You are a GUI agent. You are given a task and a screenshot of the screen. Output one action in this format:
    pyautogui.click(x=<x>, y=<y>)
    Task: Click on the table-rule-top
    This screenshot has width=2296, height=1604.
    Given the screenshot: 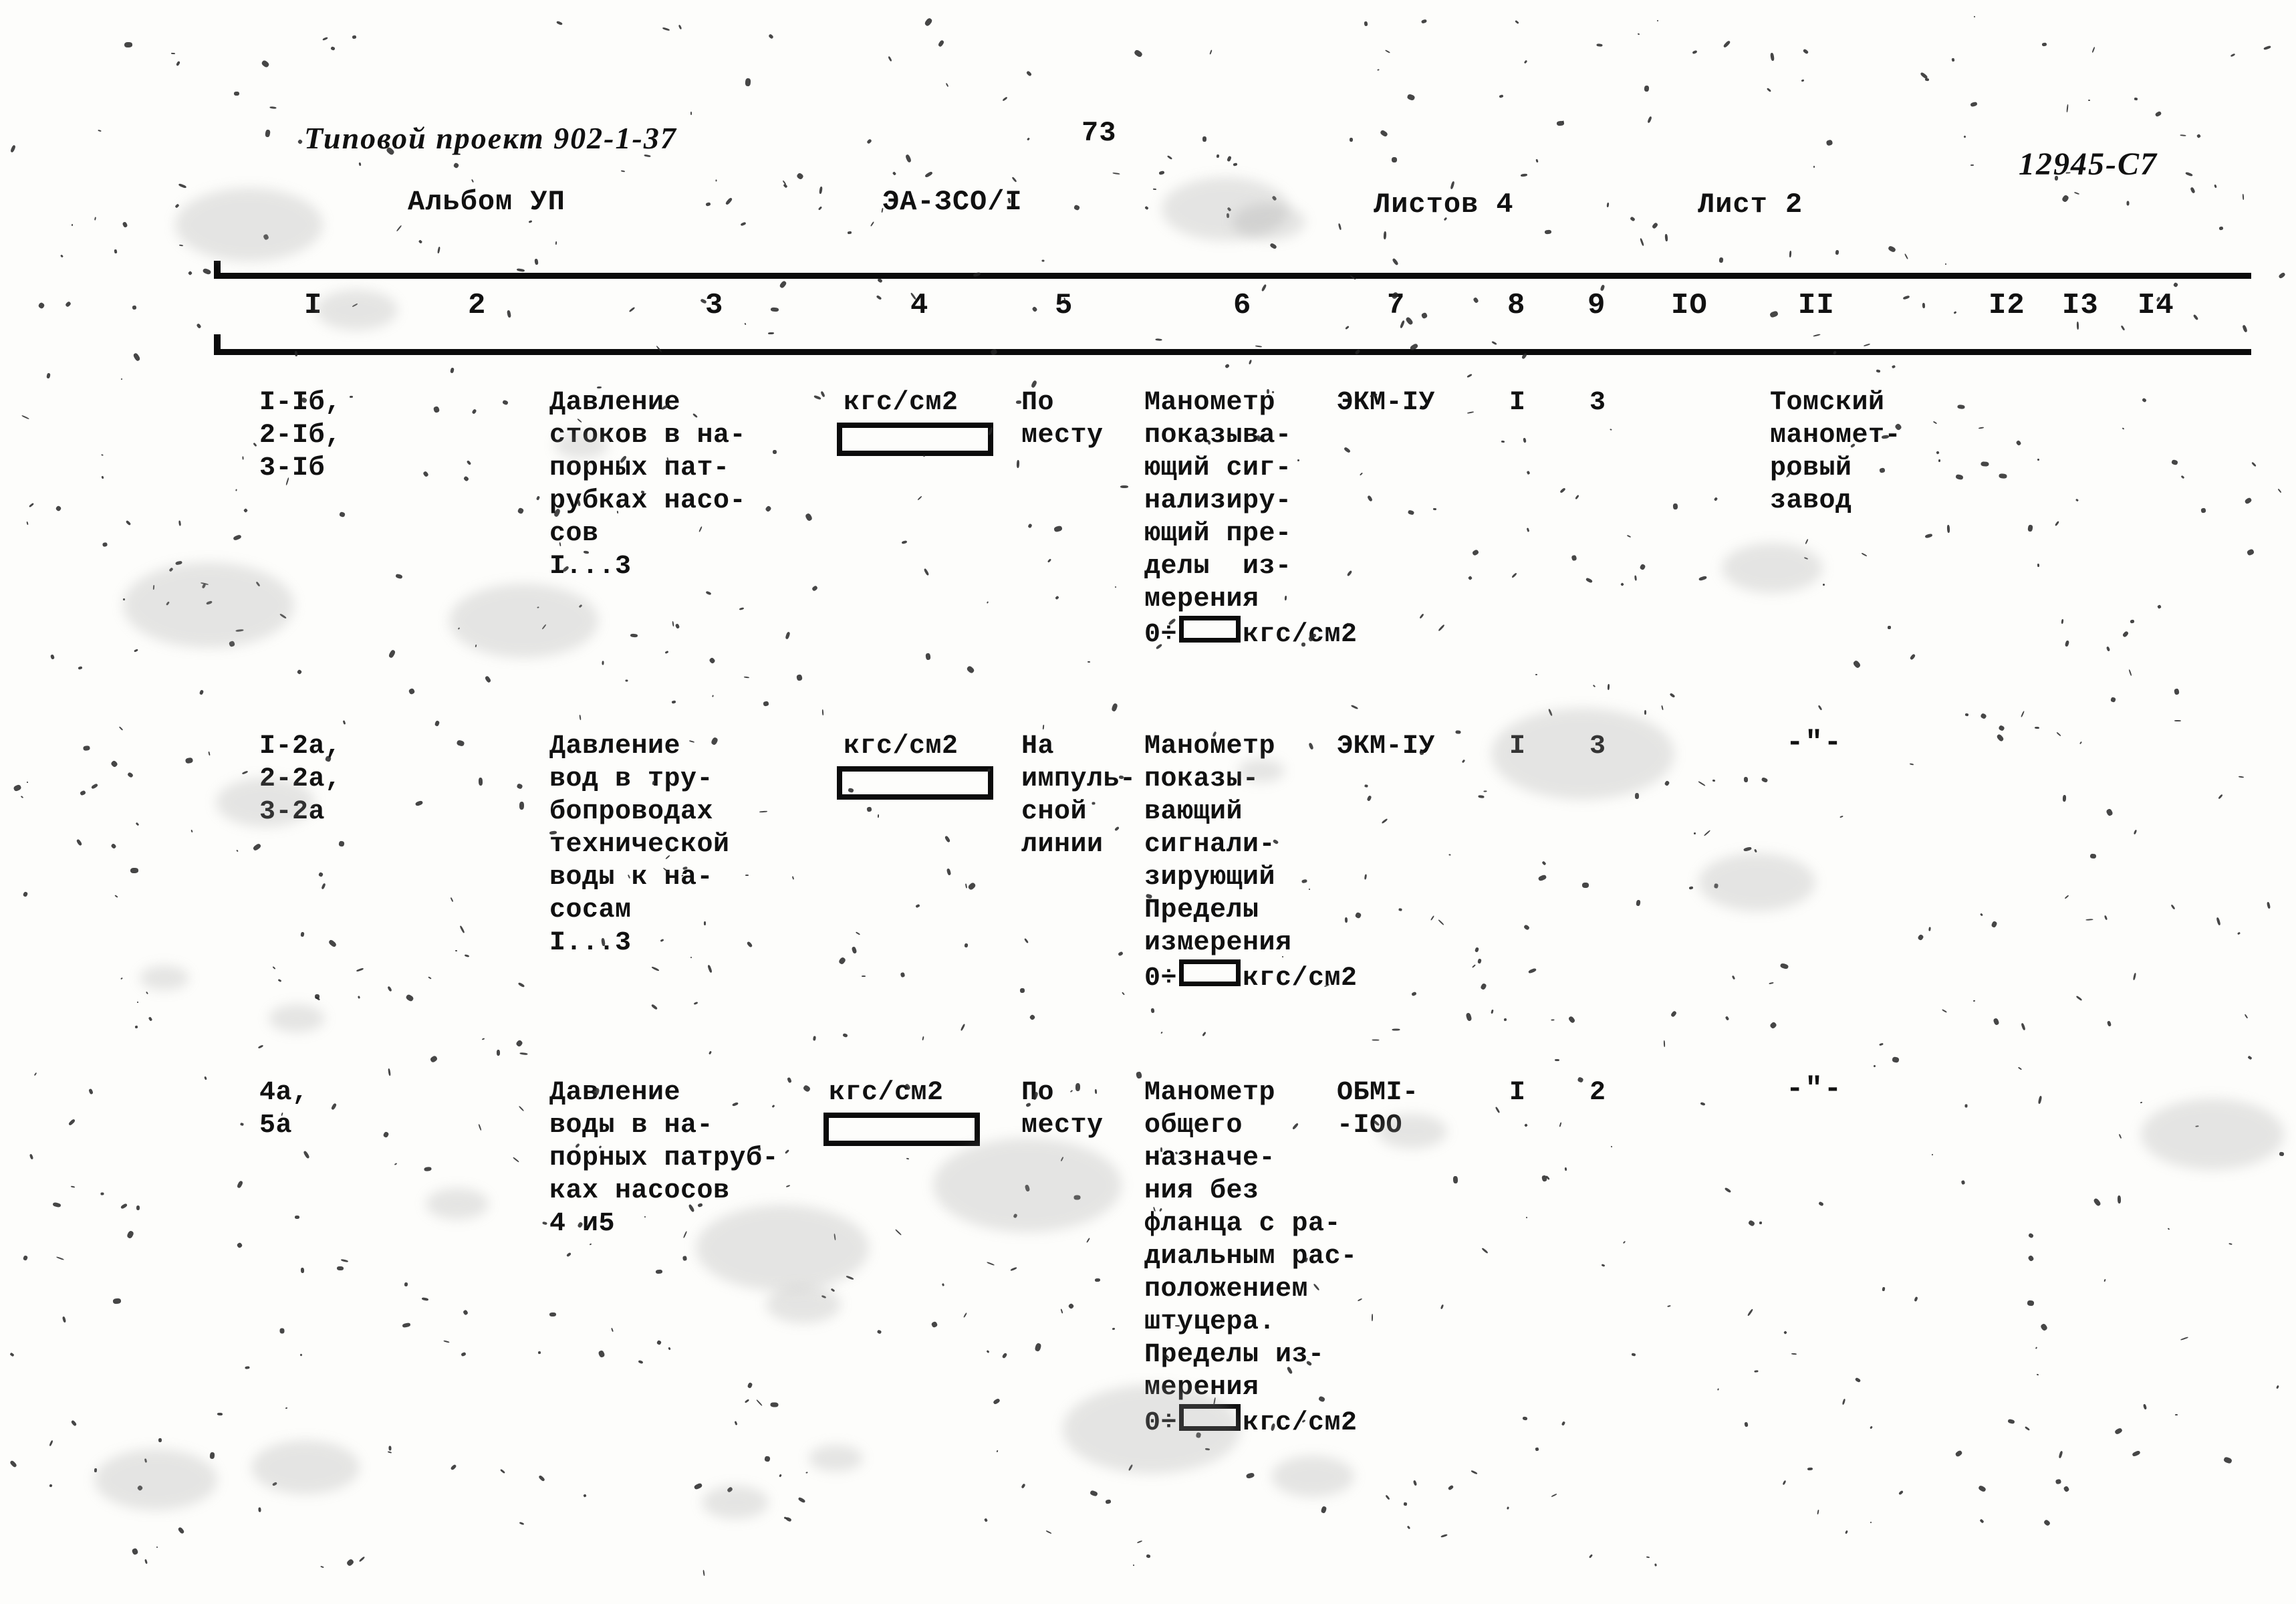 What is the action you would take?
    pyautogui.click(x=1232, y=276)
    